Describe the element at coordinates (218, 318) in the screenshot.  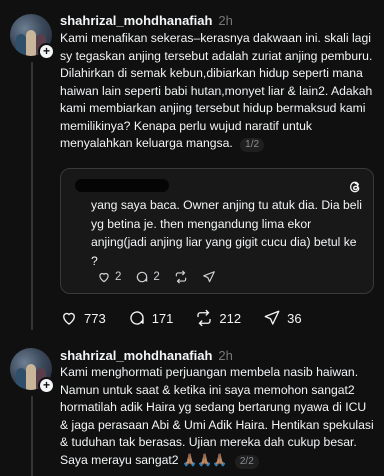
I see `repost-button: 212` at that location.